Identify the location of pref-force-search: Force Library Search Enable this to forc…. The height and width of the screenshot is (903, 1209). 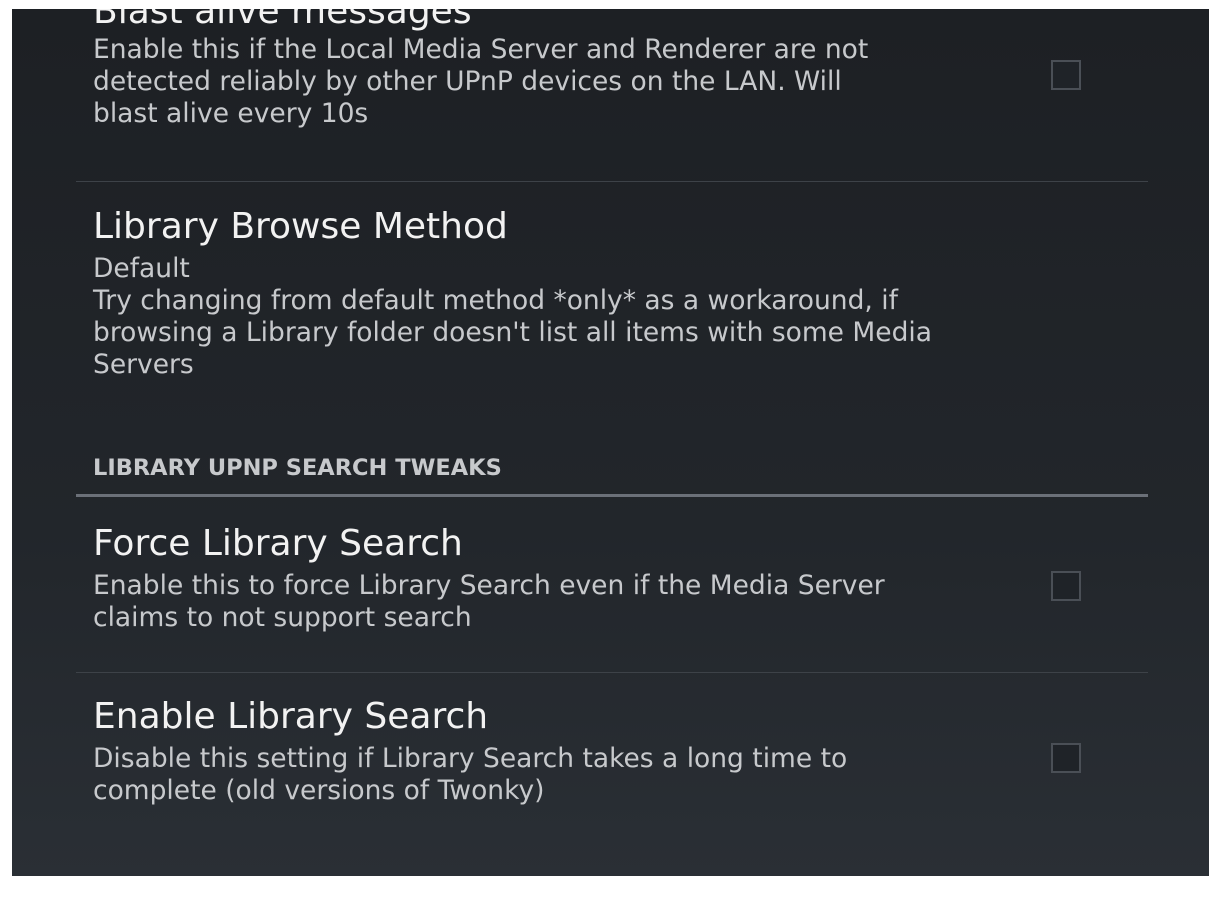
(583, 578).